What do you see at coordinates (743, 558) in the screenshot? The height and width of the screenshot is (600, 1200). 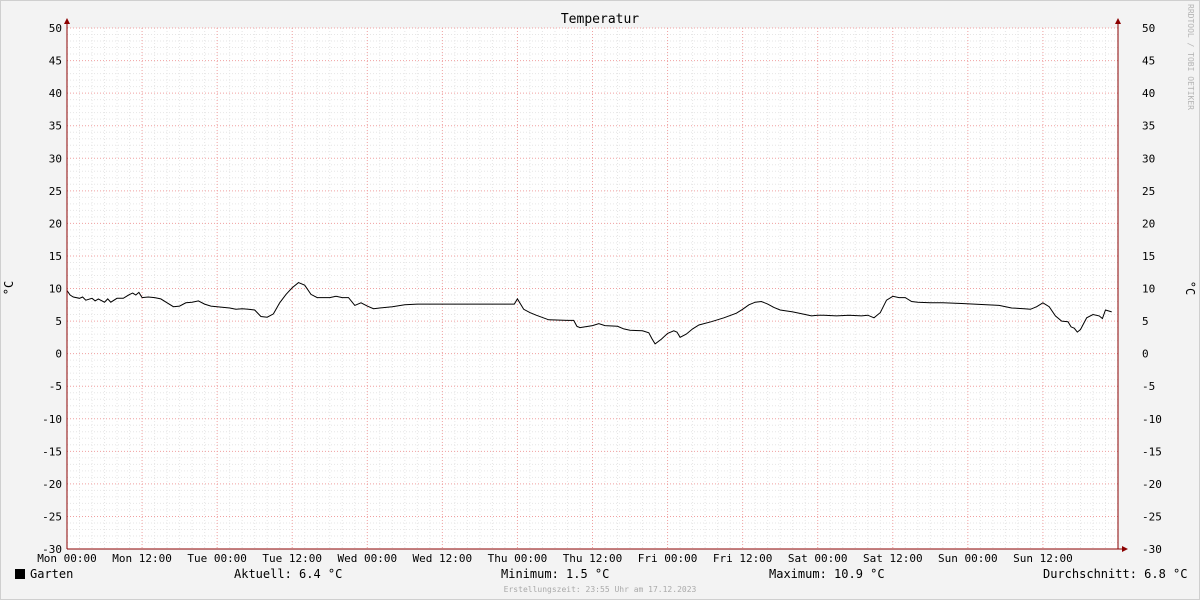 I see `x-tick-label: Fri 12:00` at bounding box center [743, 558].